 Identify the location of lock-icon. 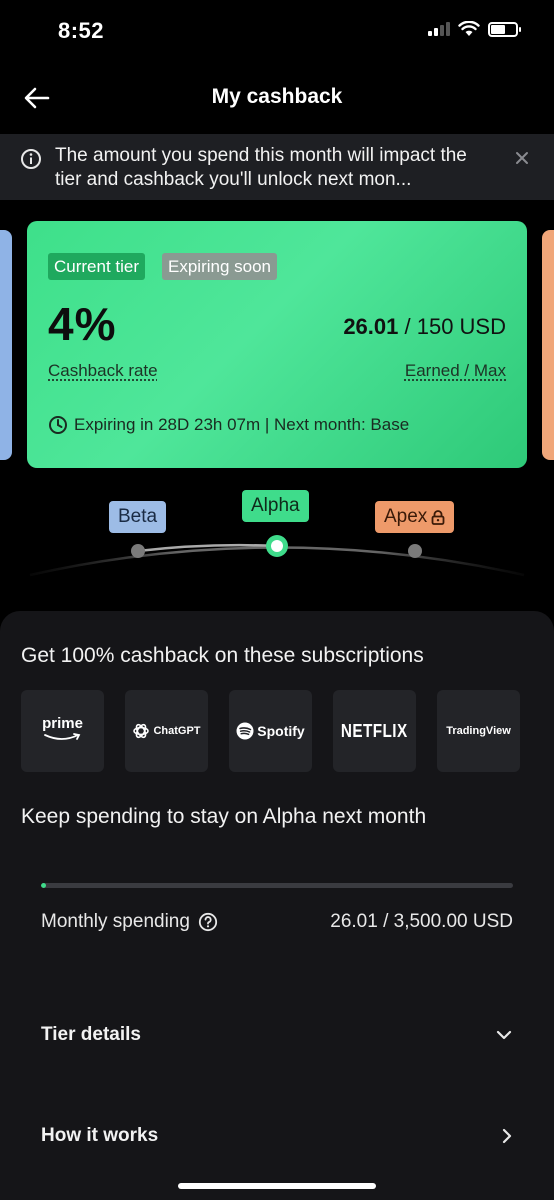
(438, 517).